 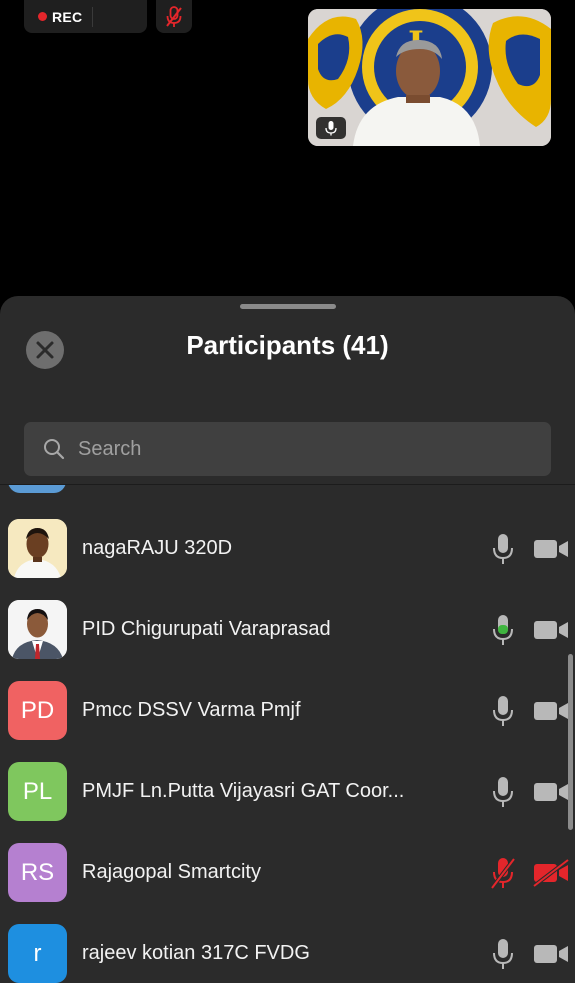 I want to click on scrollbar, so click(x=570, y=742).